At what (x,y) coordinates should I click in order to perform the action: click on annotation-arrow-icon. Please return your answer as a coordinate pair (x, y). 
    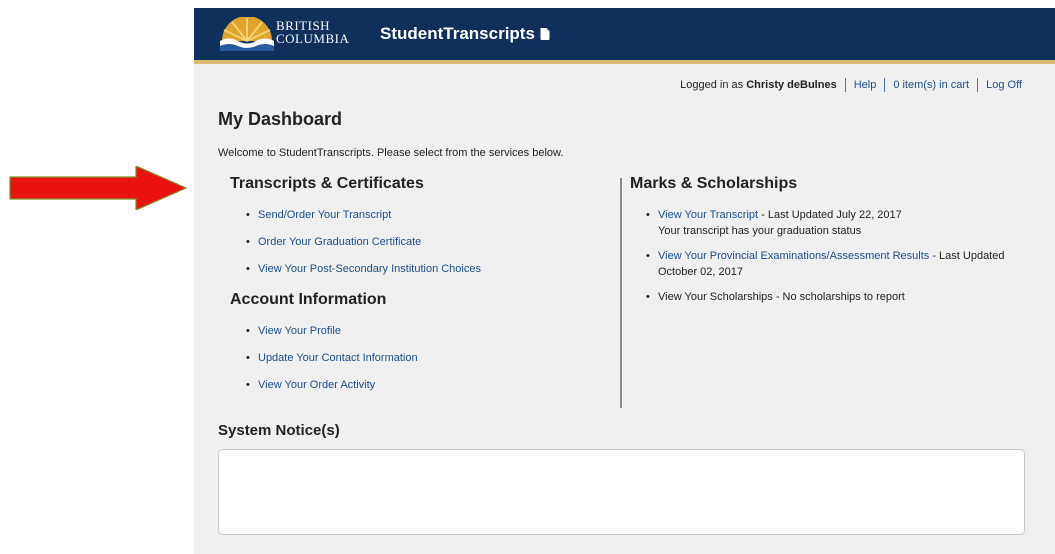
    Looking at the image, I should click on (98, 188).